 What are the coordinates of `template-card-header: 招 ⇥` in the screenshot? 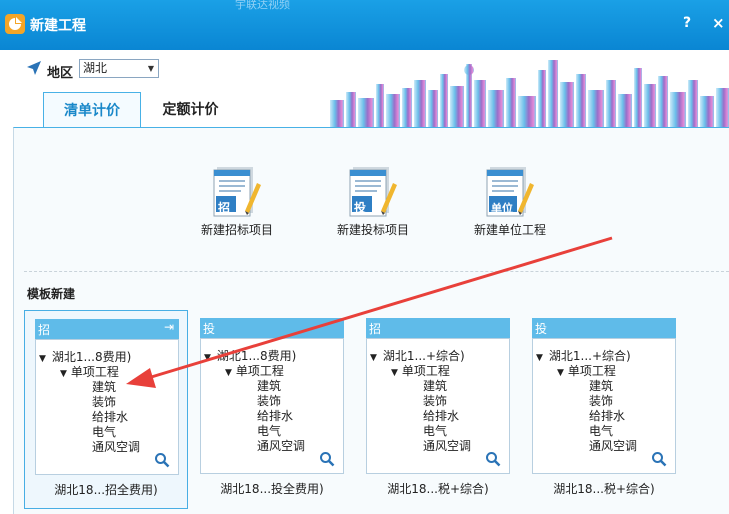 It's located at (107, 329).